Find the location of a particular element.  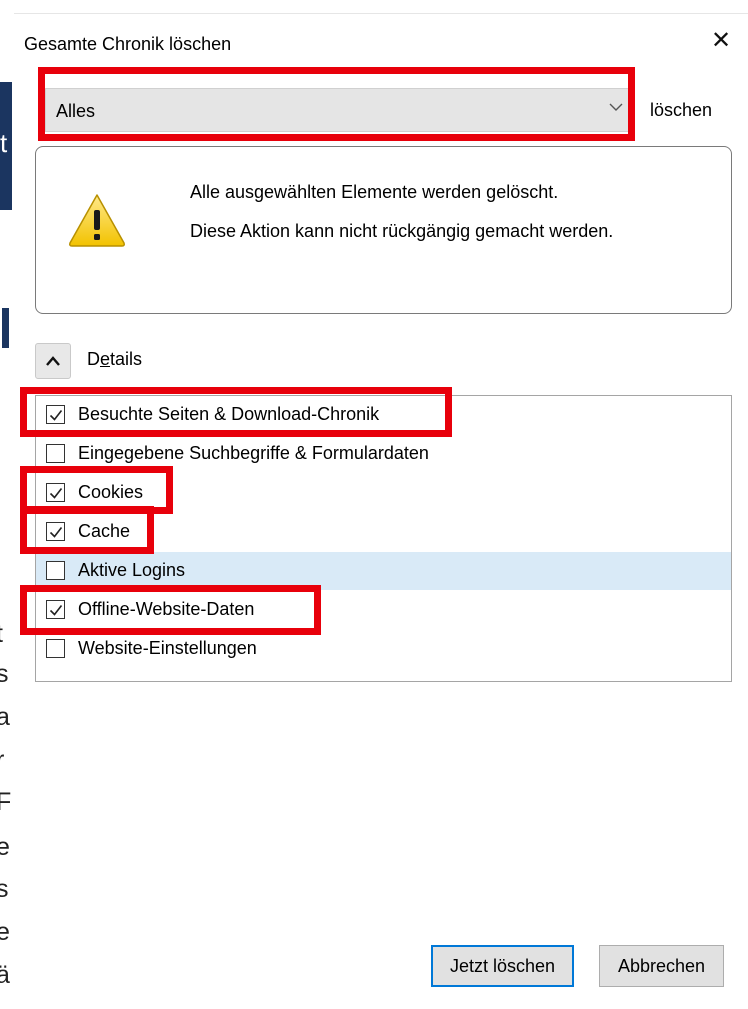

clear-now-button: Jetzt löschen is located at coordinates (502, 966).